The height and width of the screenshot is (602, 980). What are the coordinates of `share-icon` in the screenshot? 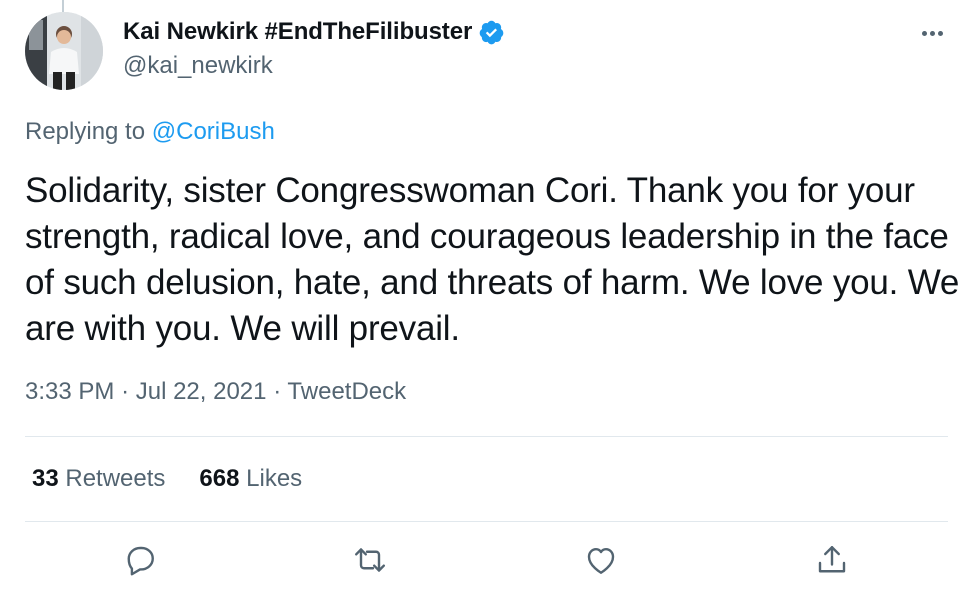 It's located at (832, 560).